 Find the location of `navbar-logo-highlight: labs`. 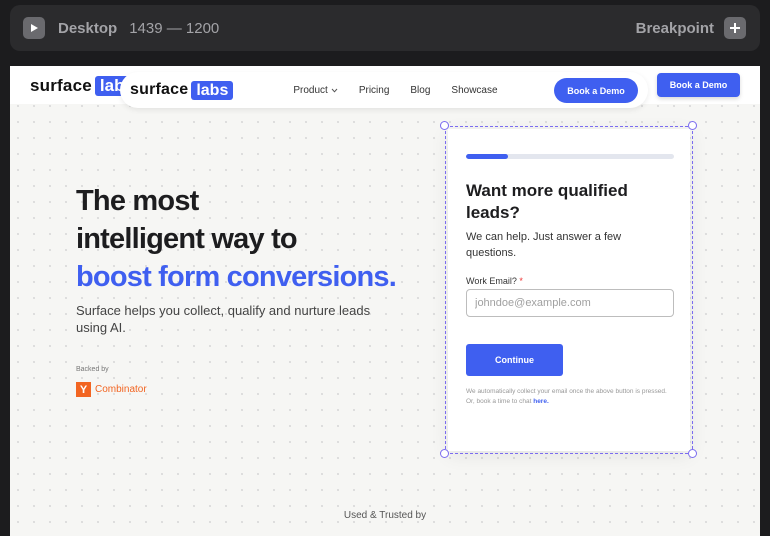

navbar-logo-highlight: labs is located at coordinates (212, 90).